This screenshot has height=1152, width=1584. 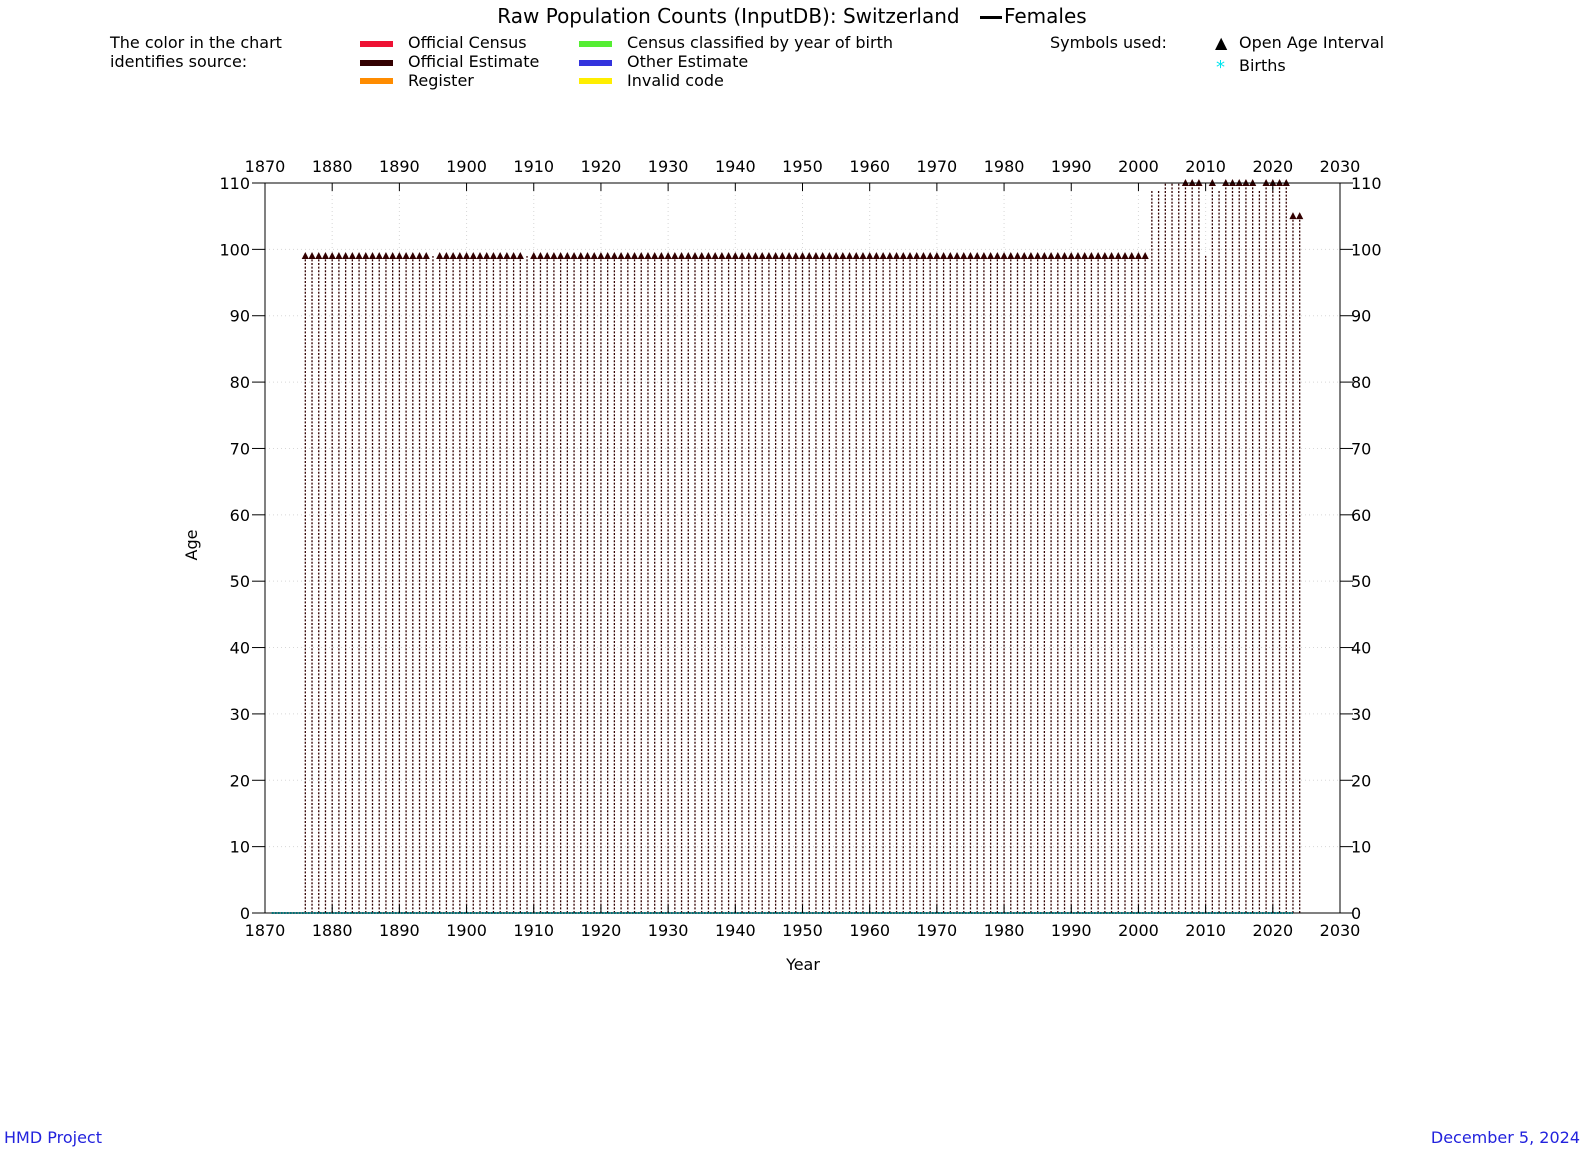 I want to click on open-age-marker-1921, so click(x=608, y=255).